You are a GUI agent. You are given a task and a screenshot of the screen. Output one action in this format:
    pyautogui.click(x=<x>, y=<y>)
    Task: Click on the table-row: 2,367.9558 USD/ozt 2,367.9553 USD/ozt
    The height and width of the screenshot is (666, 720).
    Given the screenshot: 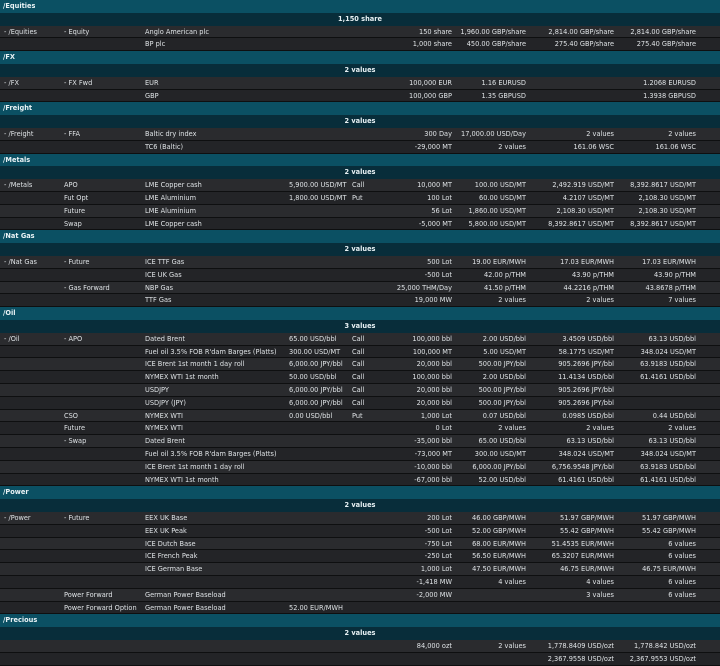 What is the action you would take?
    pyautogui.click(x=360, y=659)
    